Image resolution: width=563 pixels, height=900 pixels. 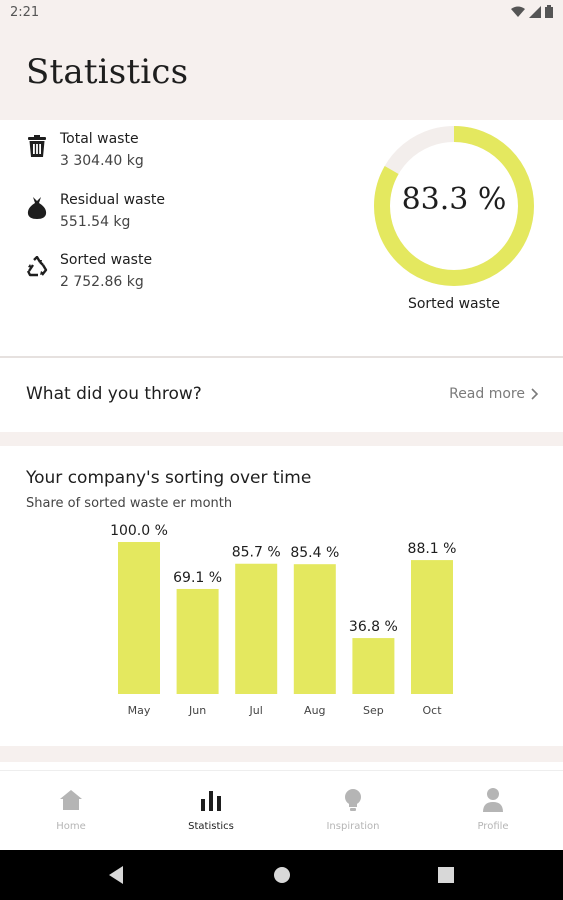 I want to click on system-navigation-bar, so click(x=281, y=875).